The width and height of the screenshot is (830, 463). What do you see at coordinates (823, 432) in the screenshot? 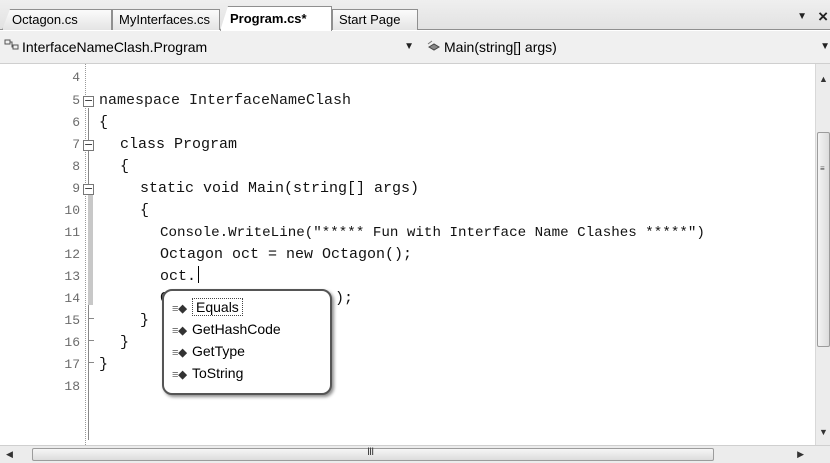
I see `scroll-down-icon: ▼` at bounding box center [823, 432].